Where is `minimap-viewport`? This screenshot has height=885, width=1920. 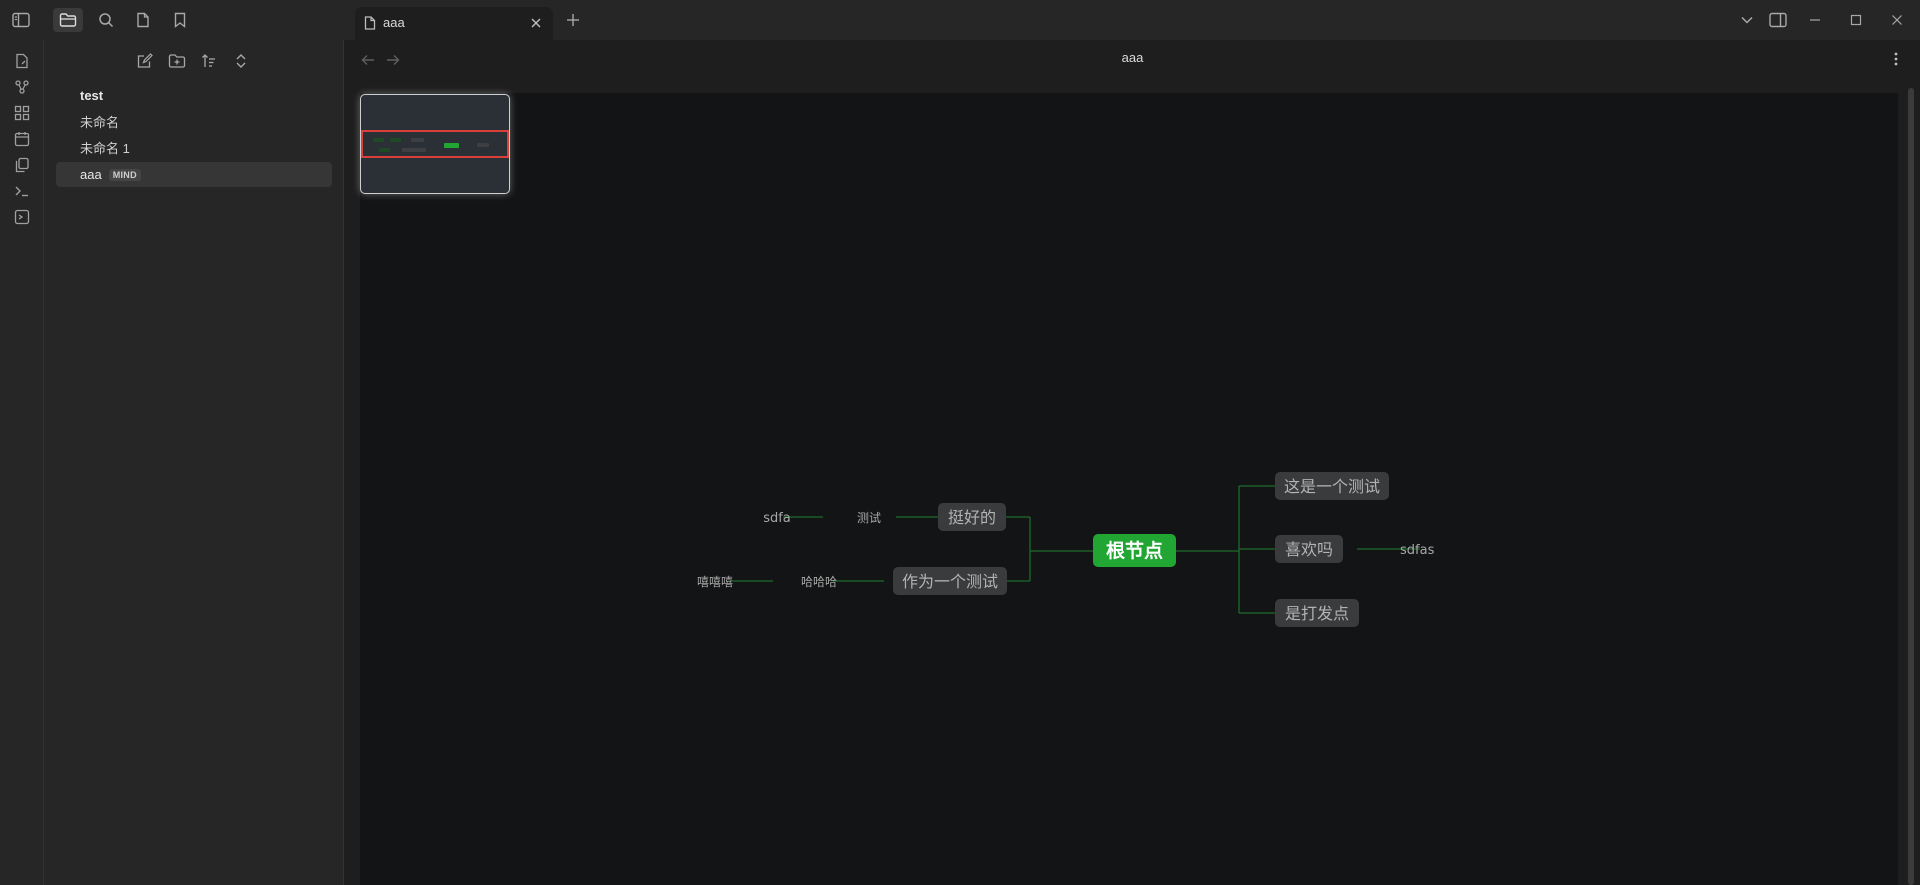 minimap-viewport is located at coordinates (435, 144).